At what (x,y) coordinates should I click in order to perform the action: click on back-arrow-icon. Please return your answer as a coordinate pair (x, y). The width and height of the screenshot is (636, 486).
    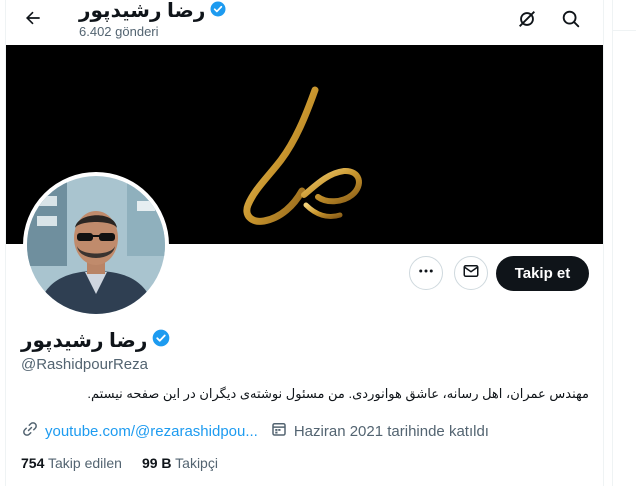
    Looking at the image, I should click on (33, 18).